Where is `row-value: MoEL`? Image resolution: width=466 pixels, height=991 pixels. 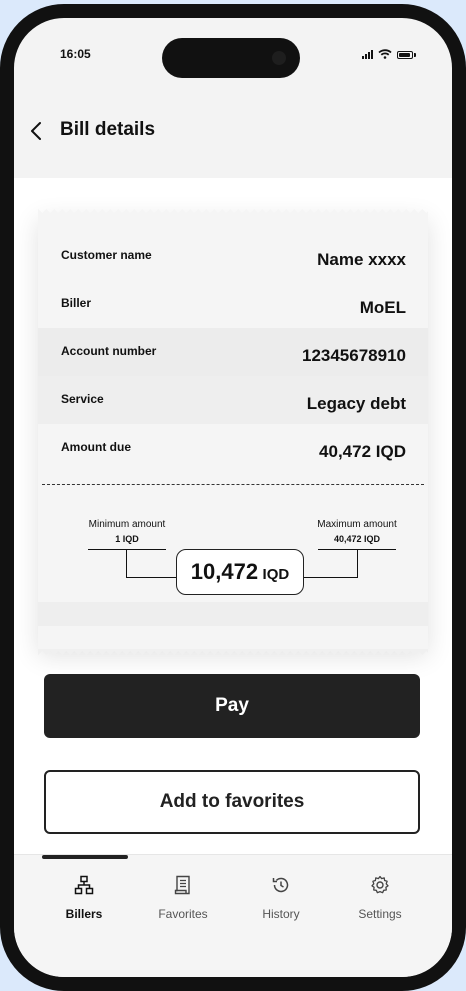 row-value: MoEL is located at coordinates (382, 307).